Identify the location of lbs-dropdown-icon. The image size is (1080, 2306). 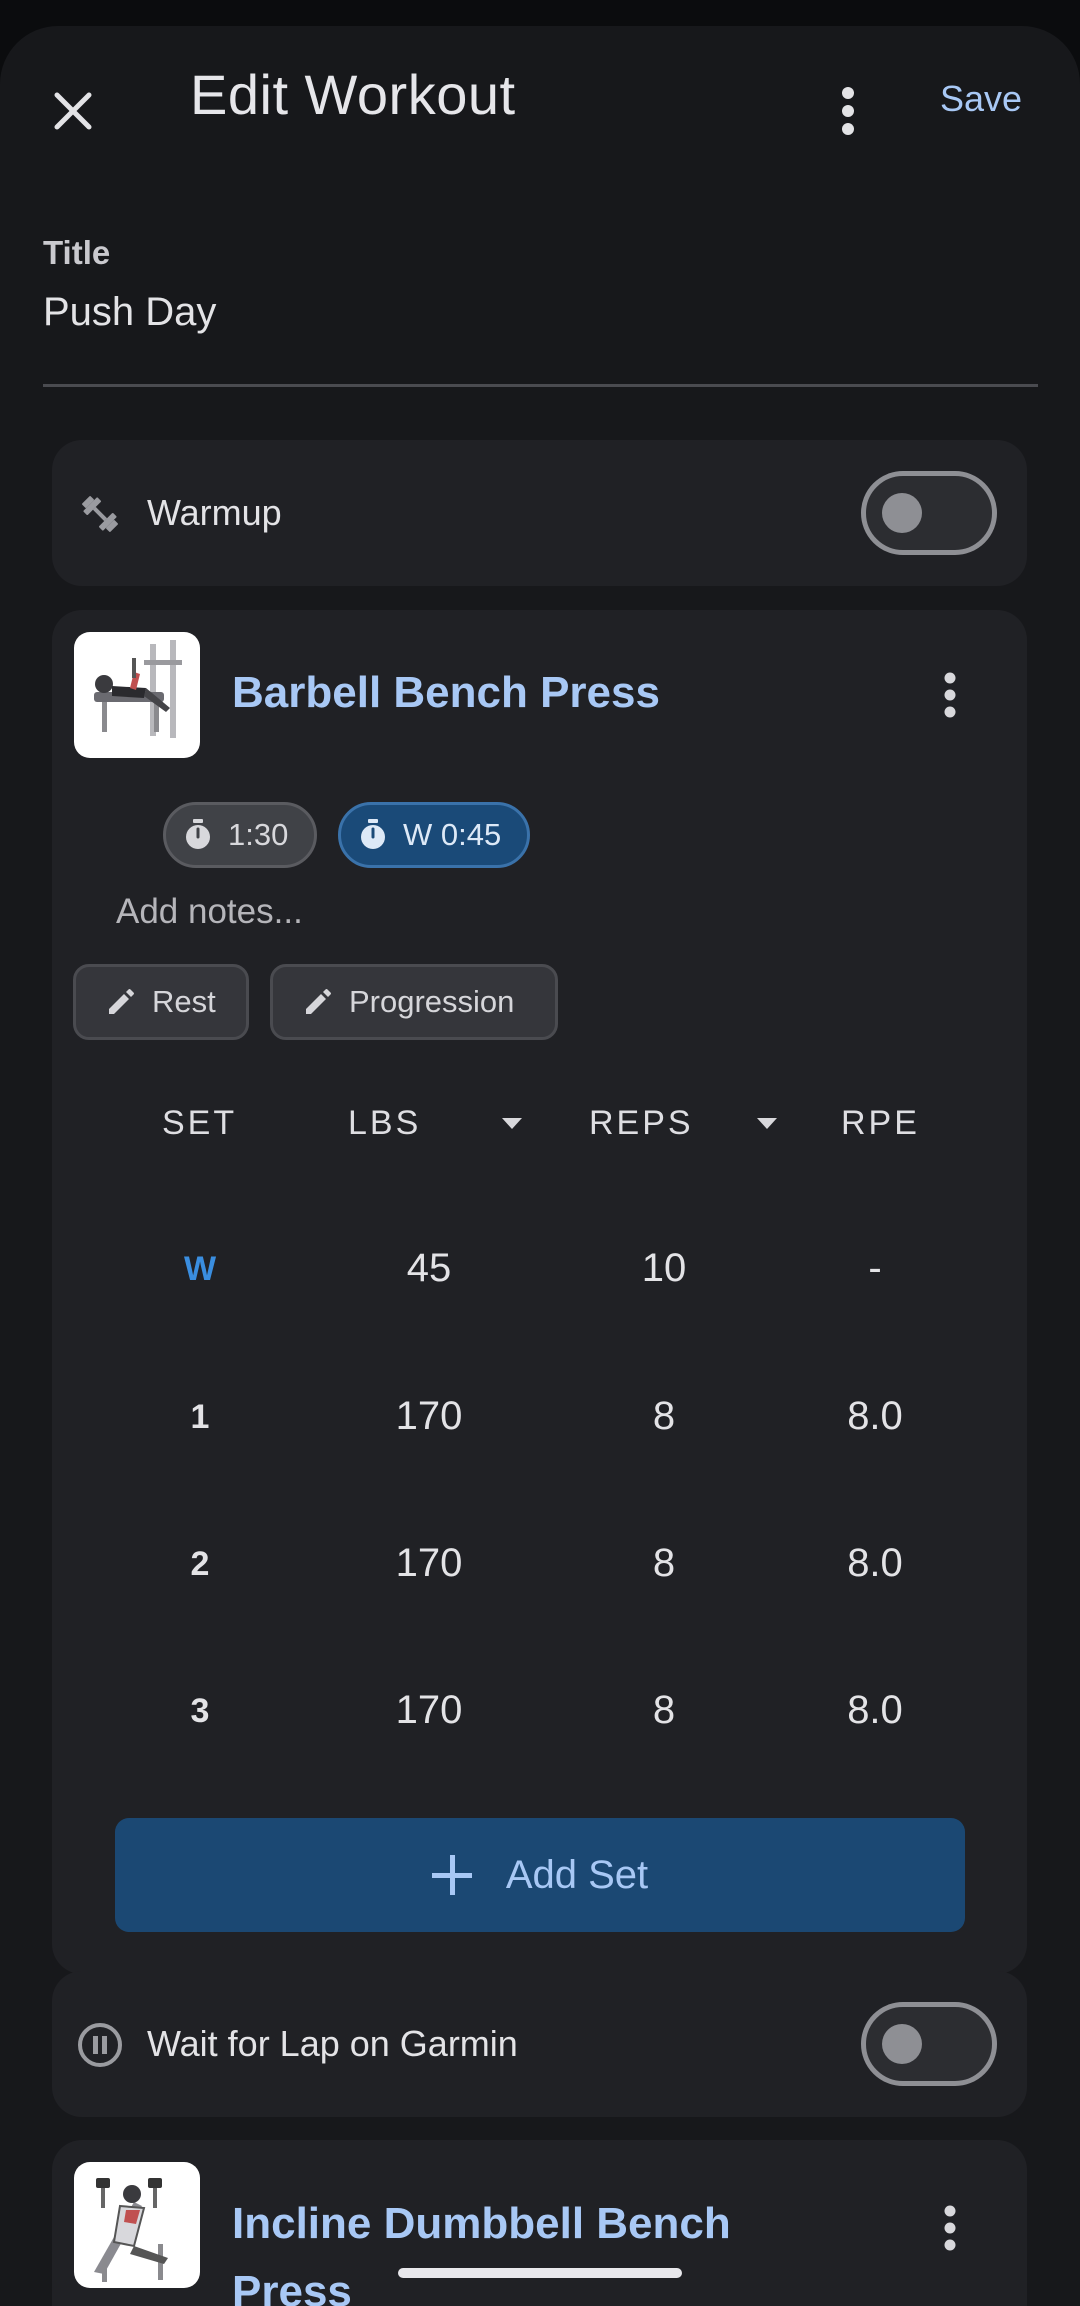
(512, 1123).